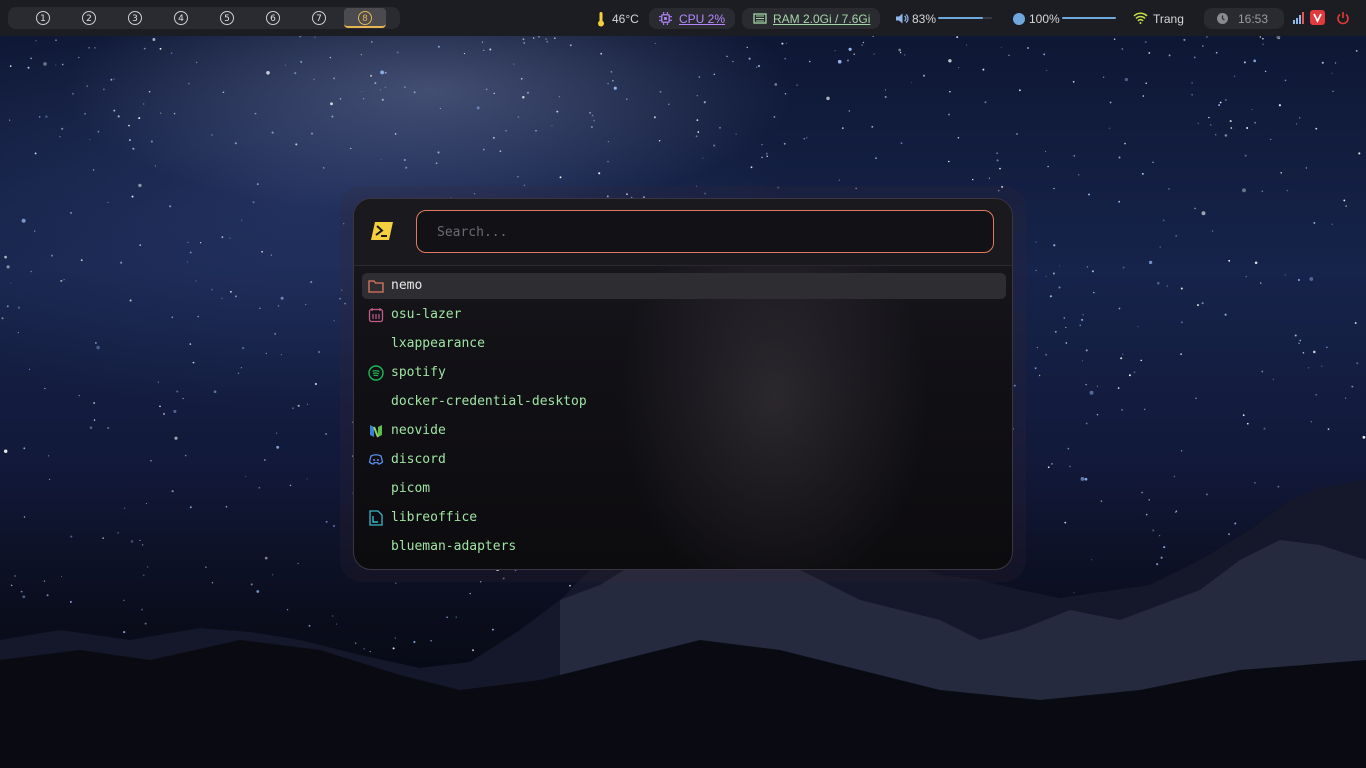 The height and width of the screenshot is (768, 1366). Describe the element at coordinates (1044, 19) in the screenshot. I see `brightness-value: 100%` at that location.